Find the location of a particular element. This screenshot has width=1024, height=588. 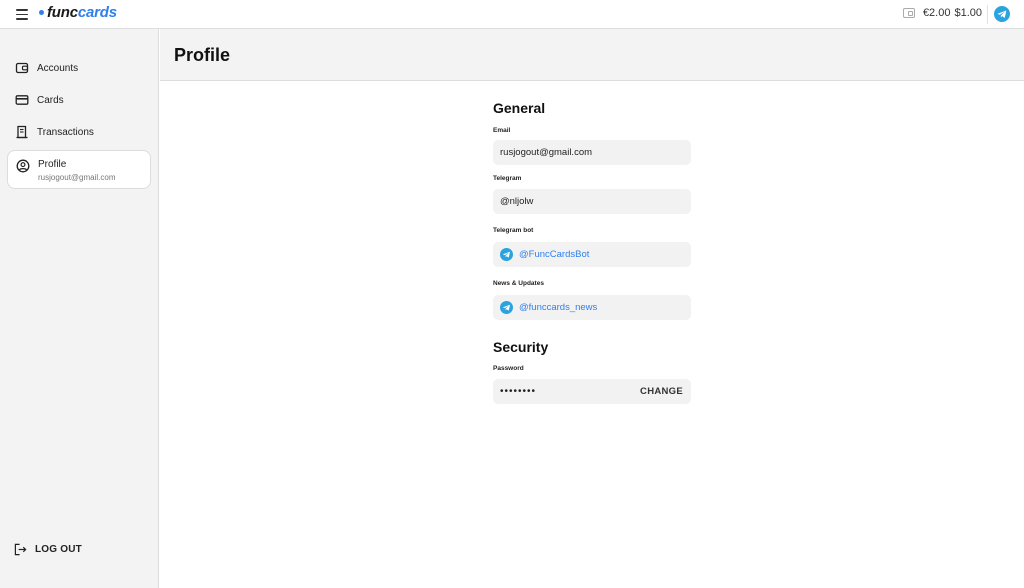

receipt-icon is located at coordinates (22, 132).